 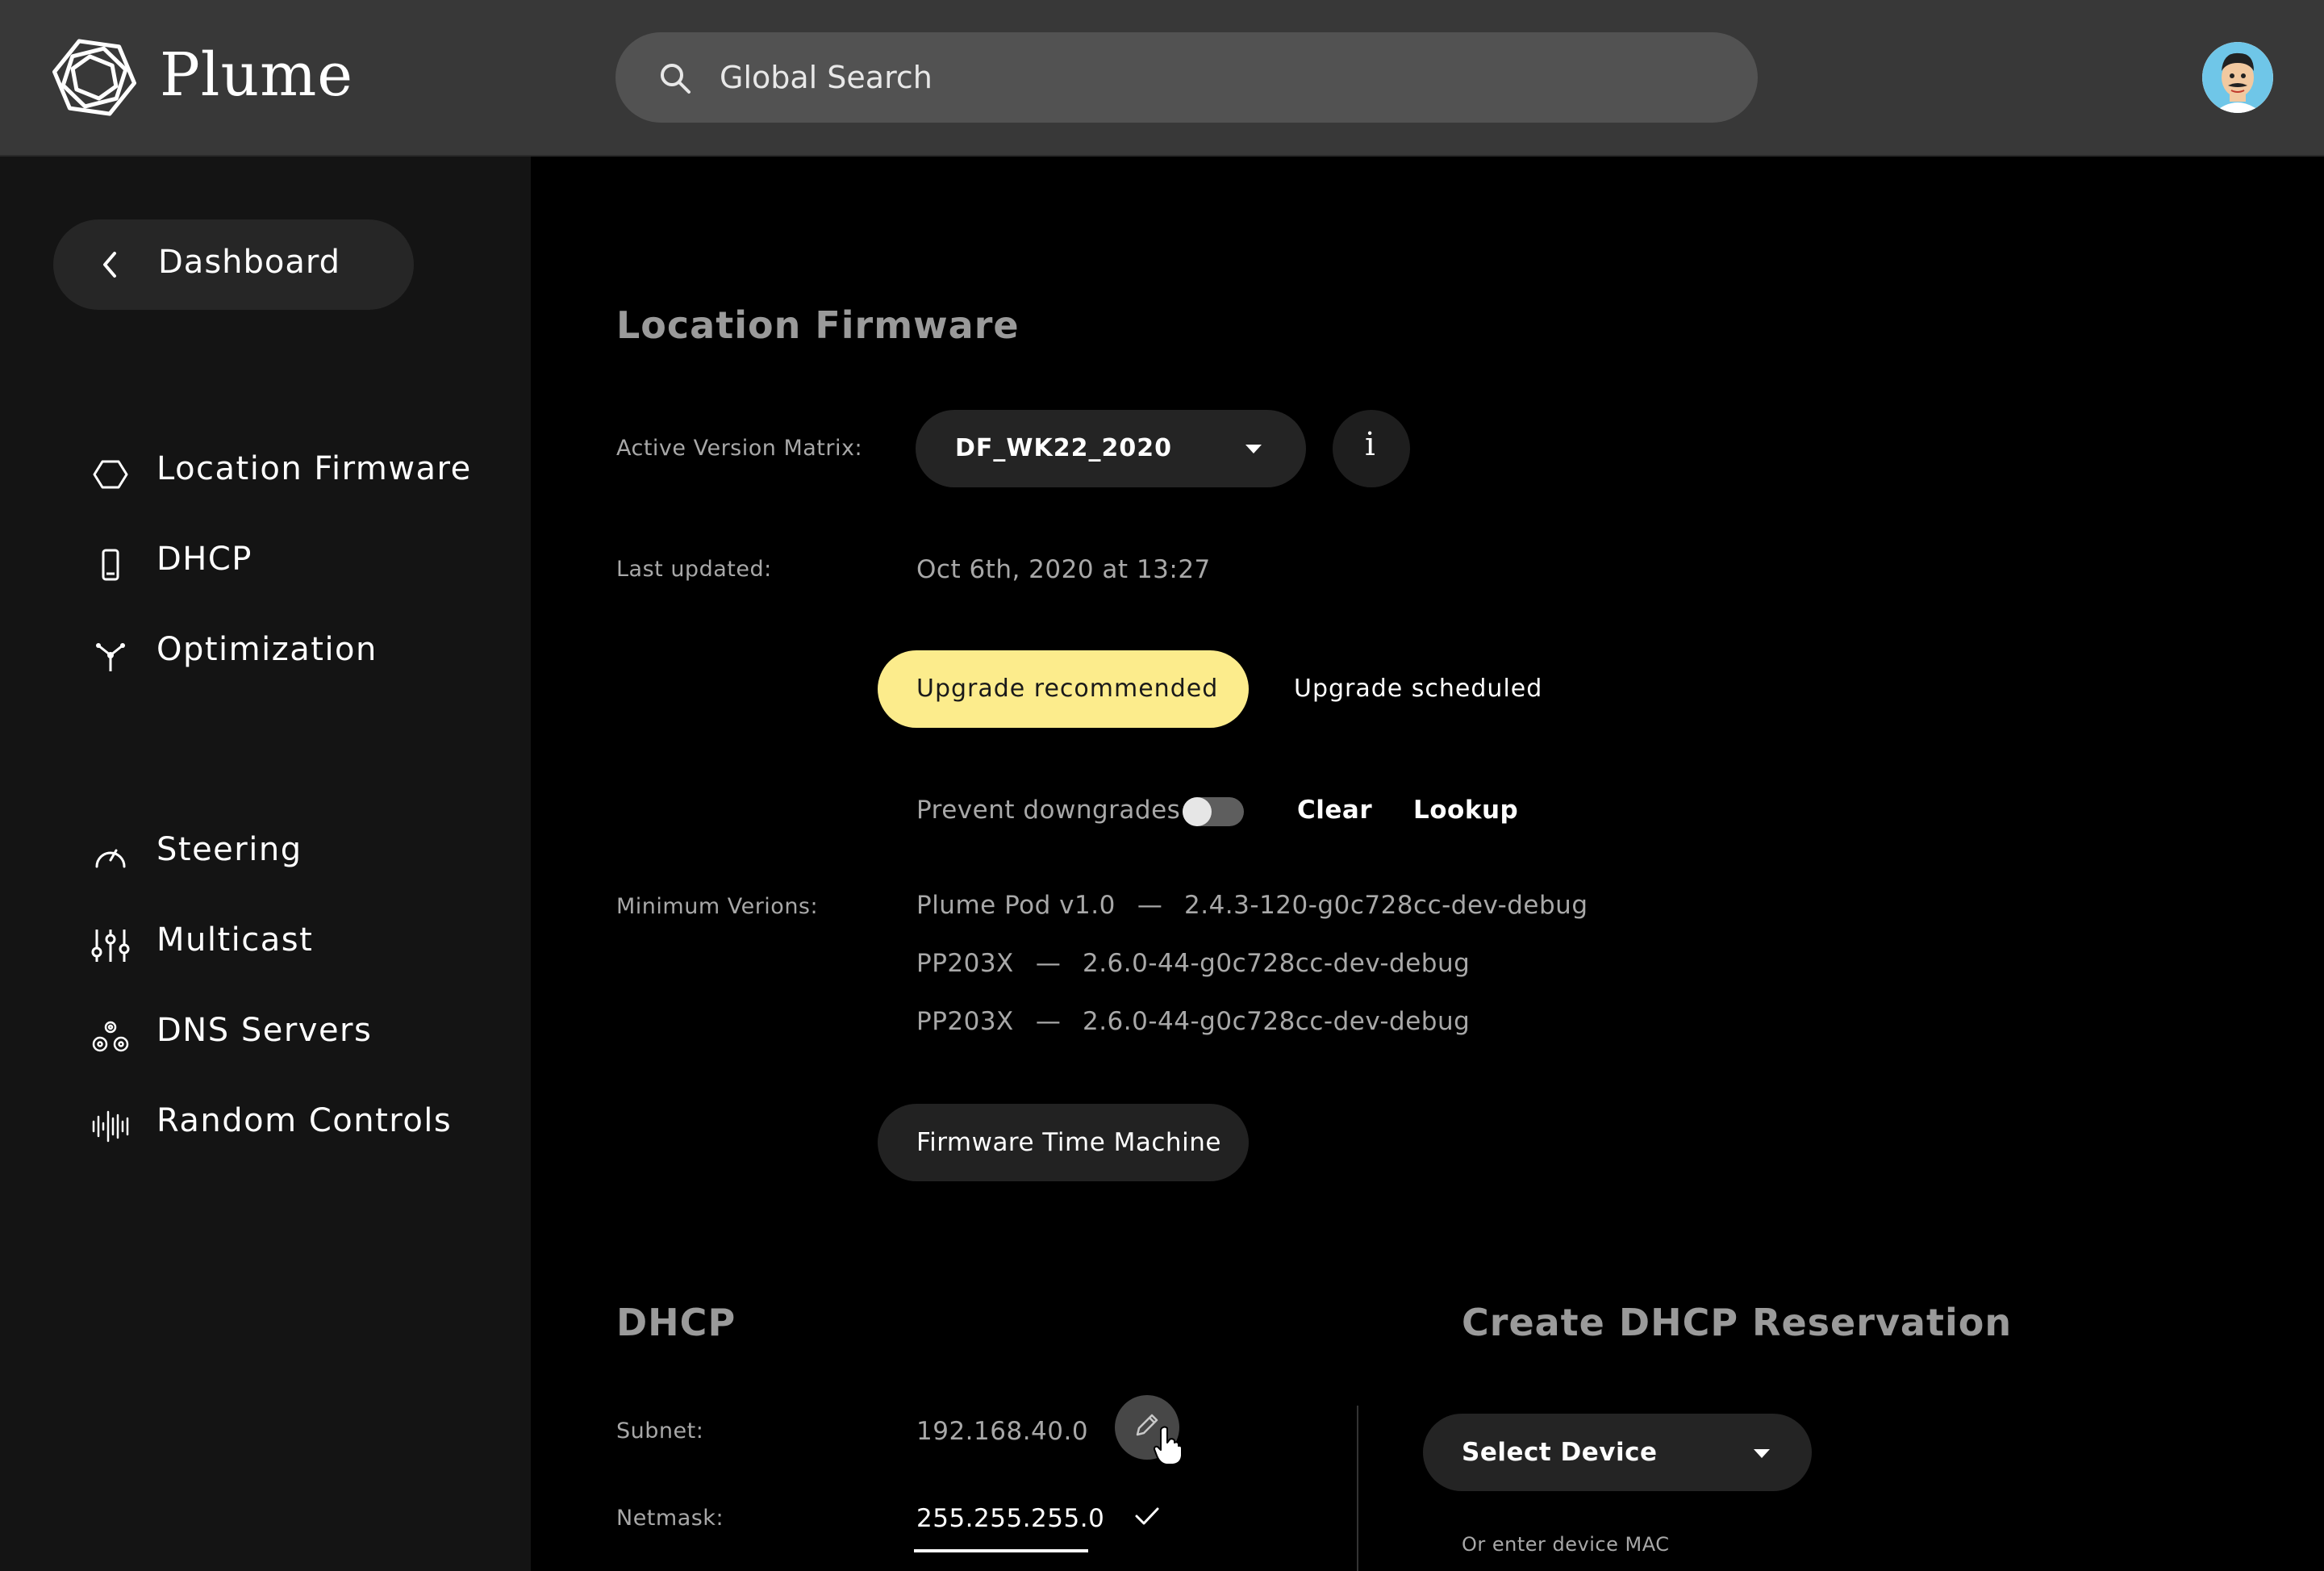 I want to click on min-version-value: 2.4.3-120-g0c728cc-dev-debug, so click(x=1386, y=905).